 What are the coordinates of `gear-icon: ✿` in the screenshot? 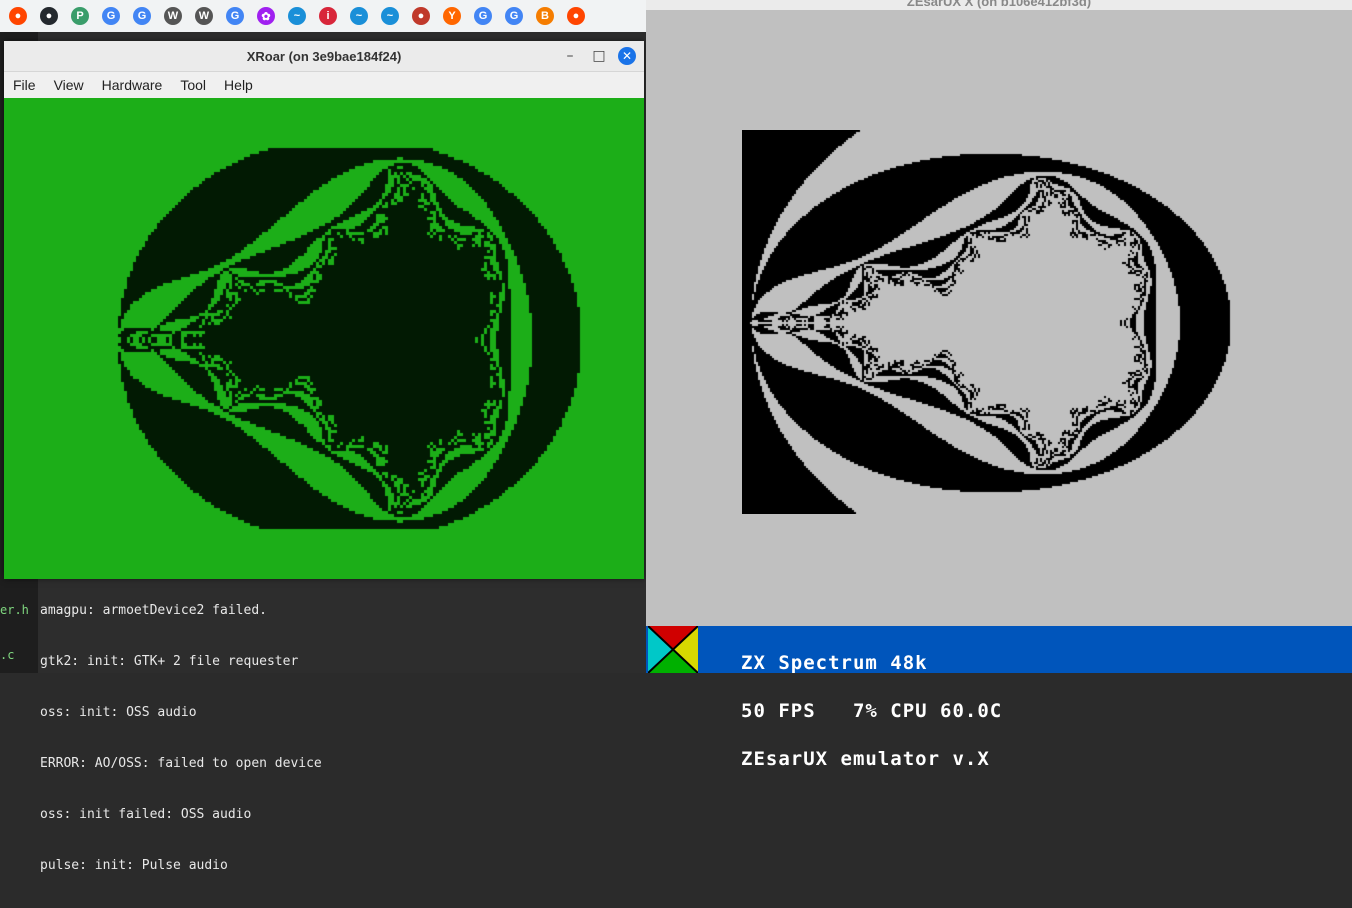 It's located at (266, 16).